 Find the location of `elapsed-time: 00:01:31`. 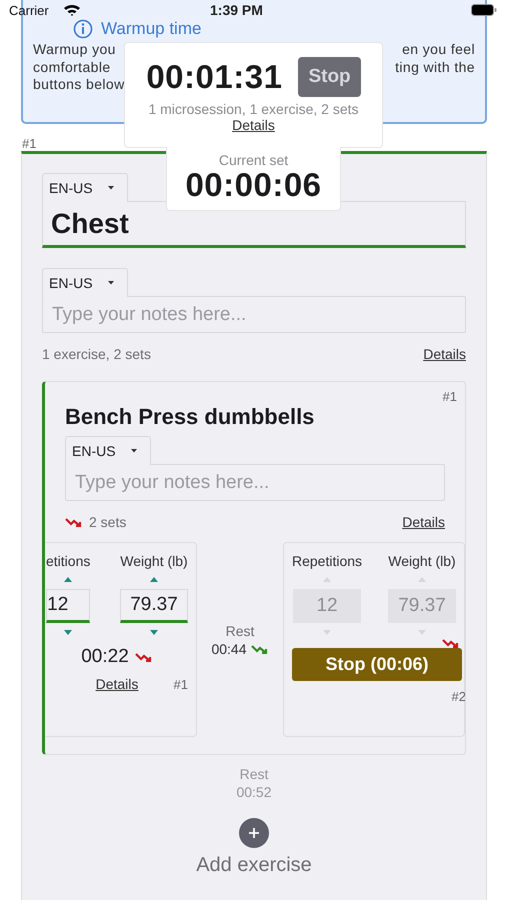

elapsed-time: 00:01:31 is located at coordinates (214, 77).